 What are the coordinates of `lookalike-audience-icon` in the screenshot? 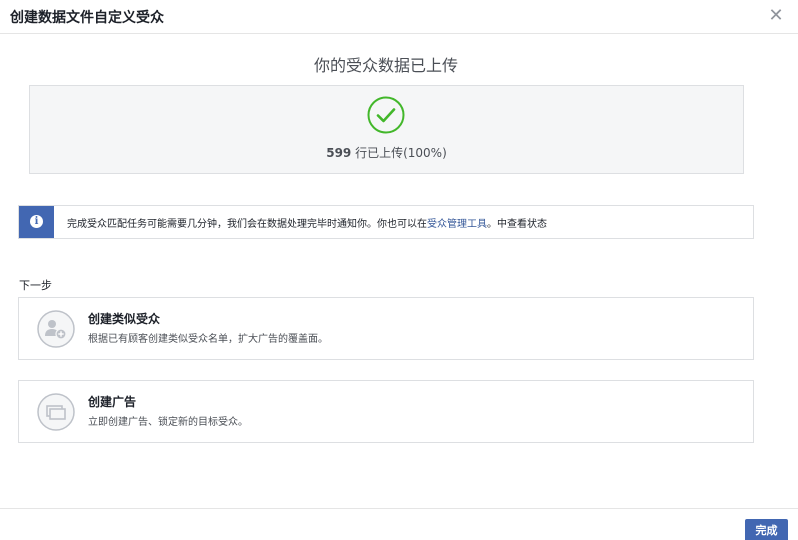 It's located at (56, 329).